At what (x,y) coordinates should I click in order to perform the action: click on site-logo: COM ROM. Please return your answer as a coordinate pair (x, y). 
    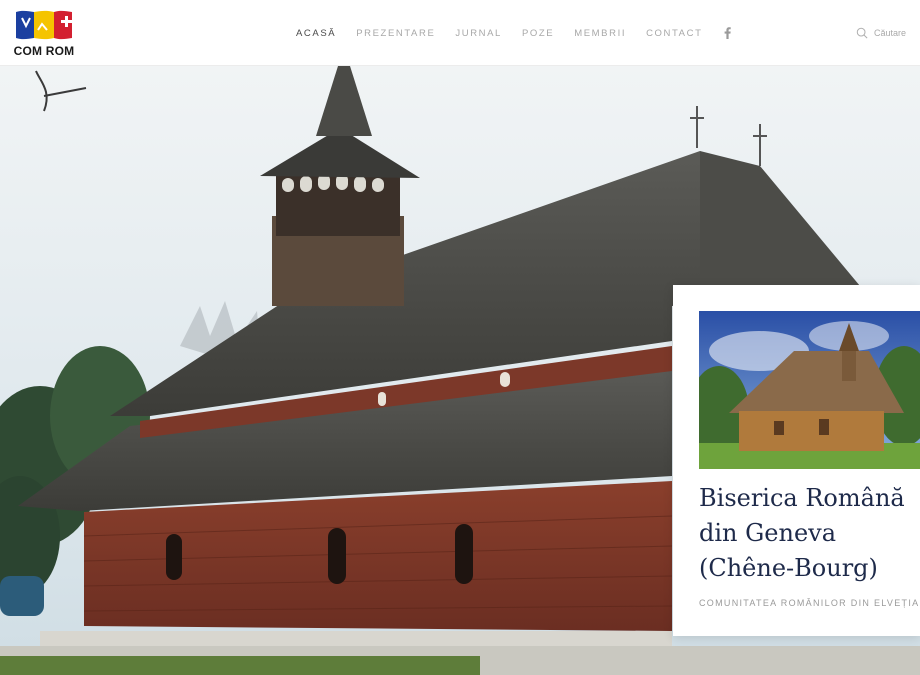
    Looking at the image, I should click on (44, 33).